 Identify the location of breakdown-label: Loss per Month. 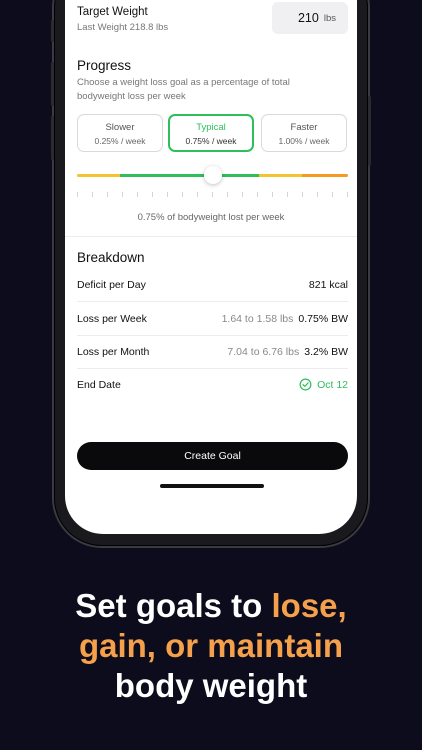
(113, 351).